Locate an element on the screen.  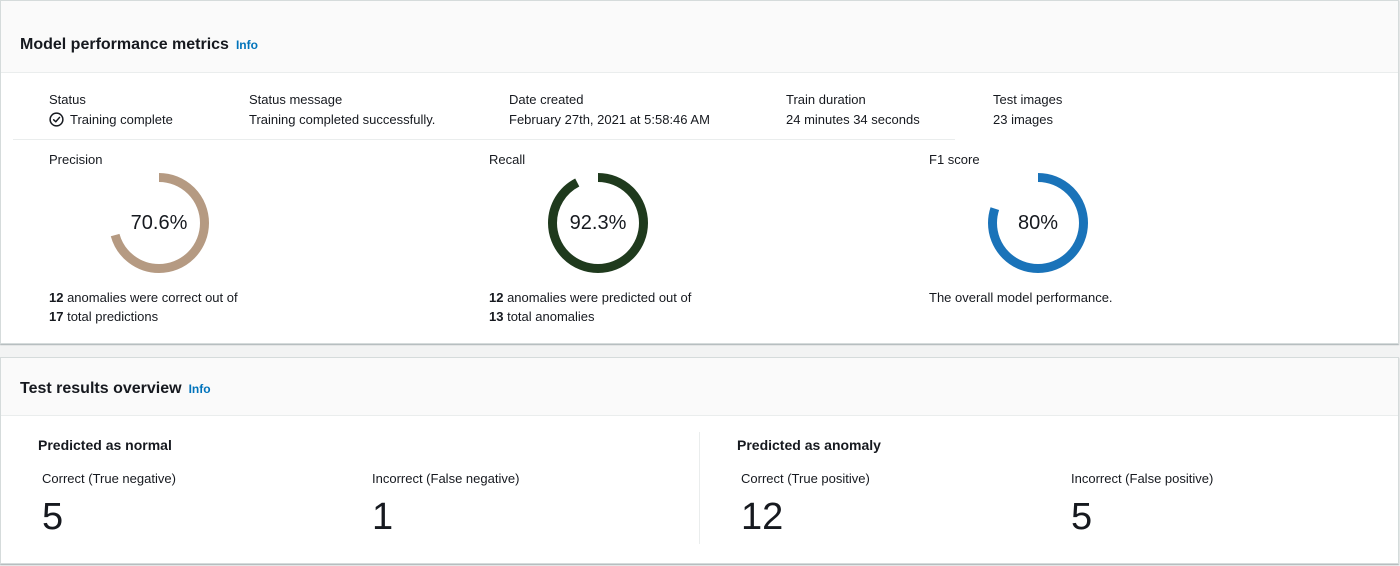
date-created-value: February 27th, 2021 at 5:58:46 AM is located at coordinates (609, 119).